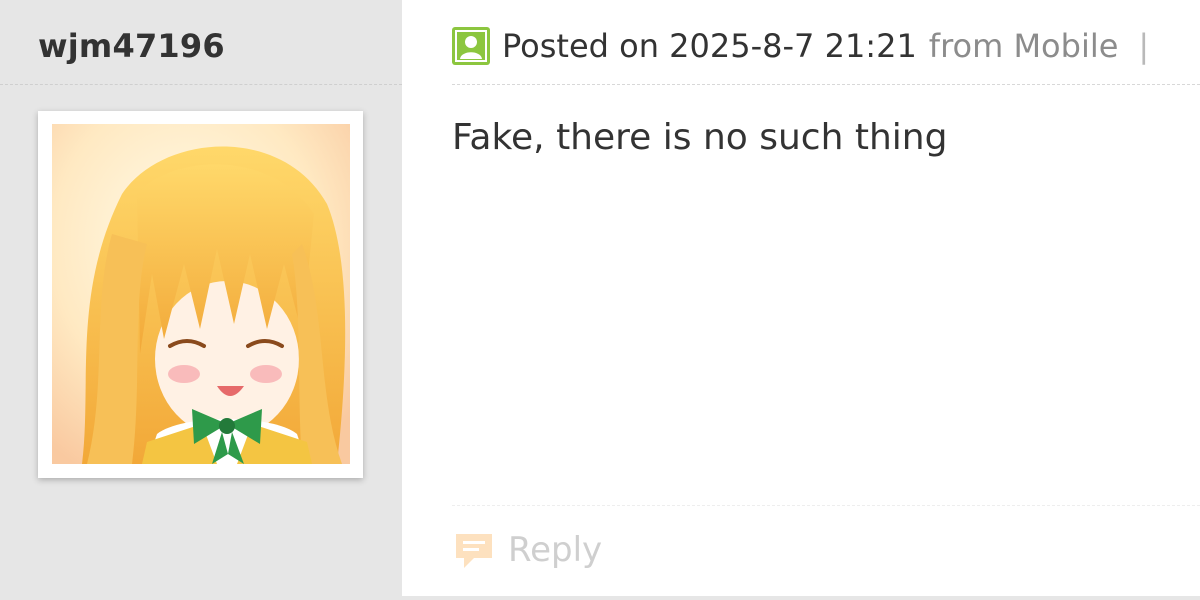 The width and height of the screenshot is (1200, 600). Describe the element at coordinates (1023, 46) in the screenshot. I see `post-source: from Mobile` at that location.